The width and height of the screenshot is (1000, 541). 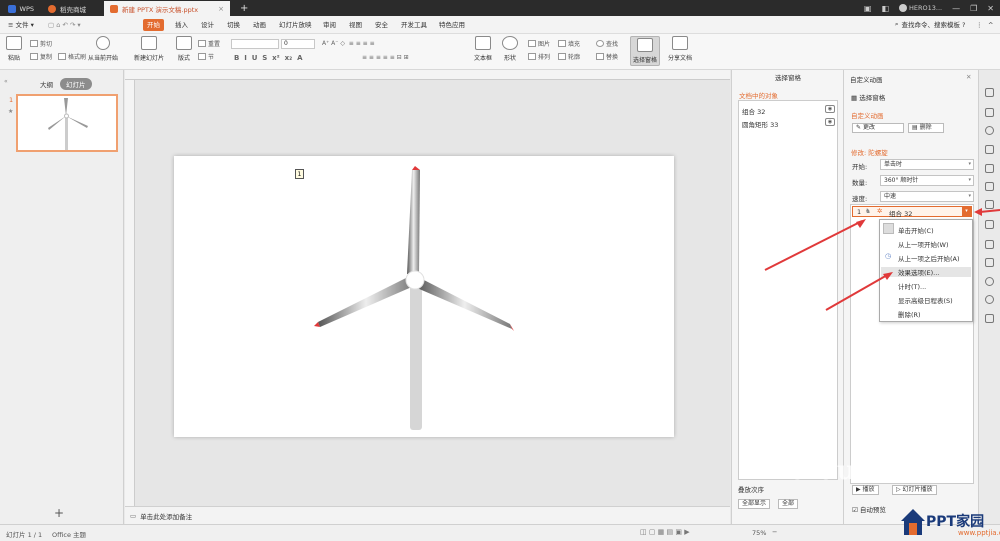 What do you see at coordinates (759, 533) in the screenshot?
I see `zoom-level: 75%` at bounding box center [759, 533].